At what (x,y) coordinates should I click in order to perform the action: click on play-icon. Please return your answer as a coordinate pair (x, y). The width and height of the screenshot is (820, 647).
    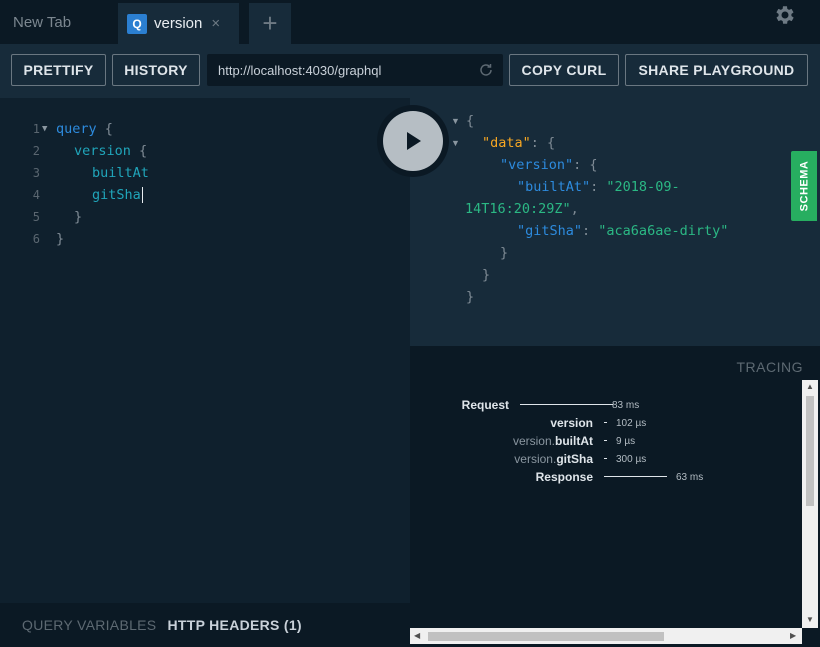
    Looking at the image, I should click on (414, 141).